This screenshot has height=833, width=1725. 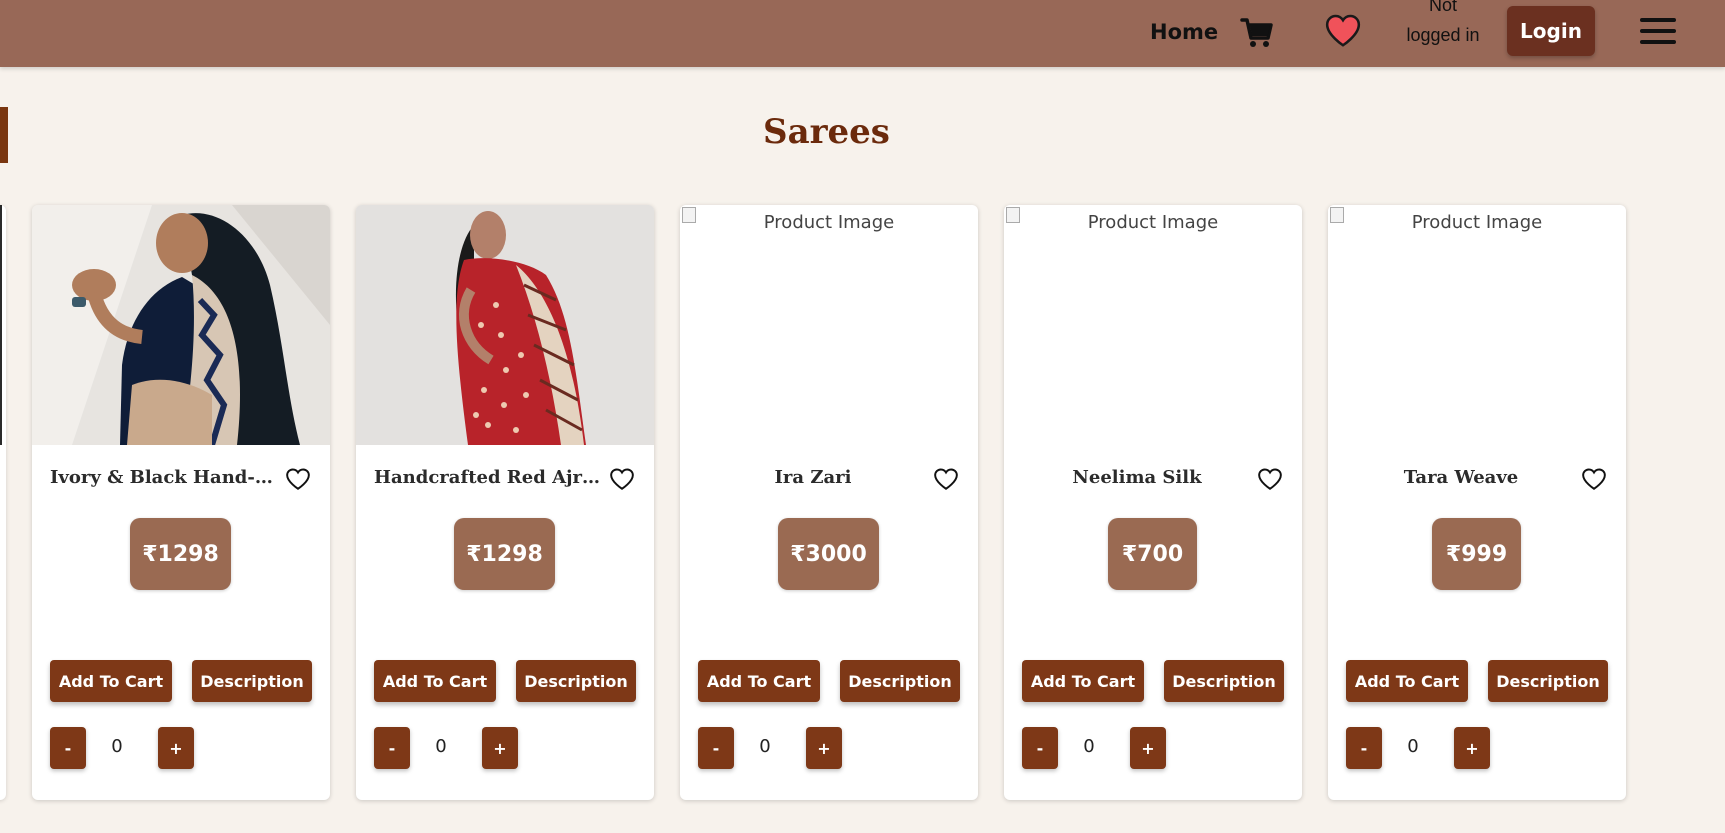 I want to click on product-name: Tara Weave, so click(x=1461, y=477).